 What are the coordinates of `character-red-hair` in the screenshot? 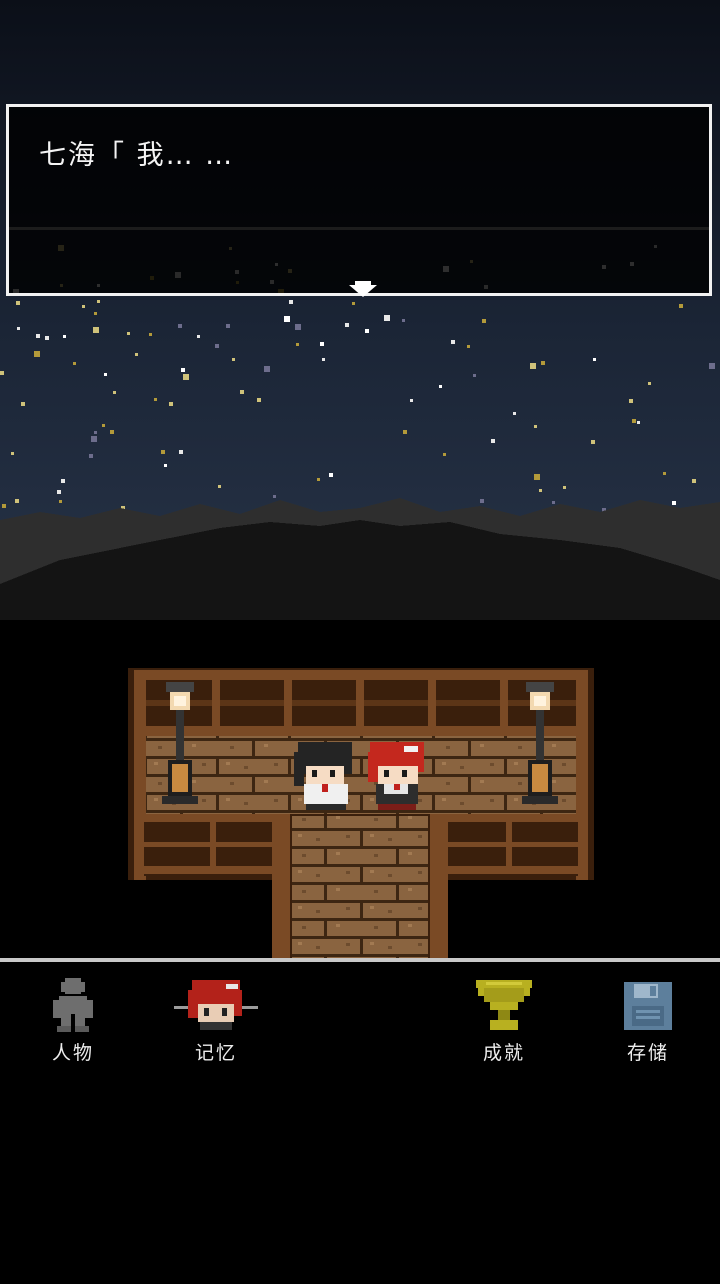 It's located at (396, 776).